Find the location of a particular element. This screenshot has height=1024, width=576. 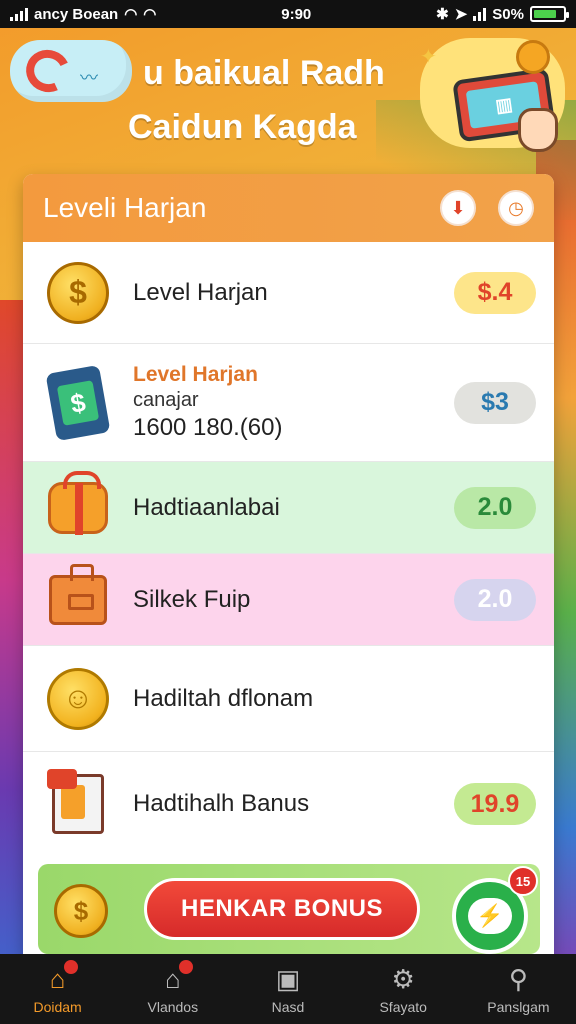

nav-label: Sfayato is located at coordinates (403, 1007).